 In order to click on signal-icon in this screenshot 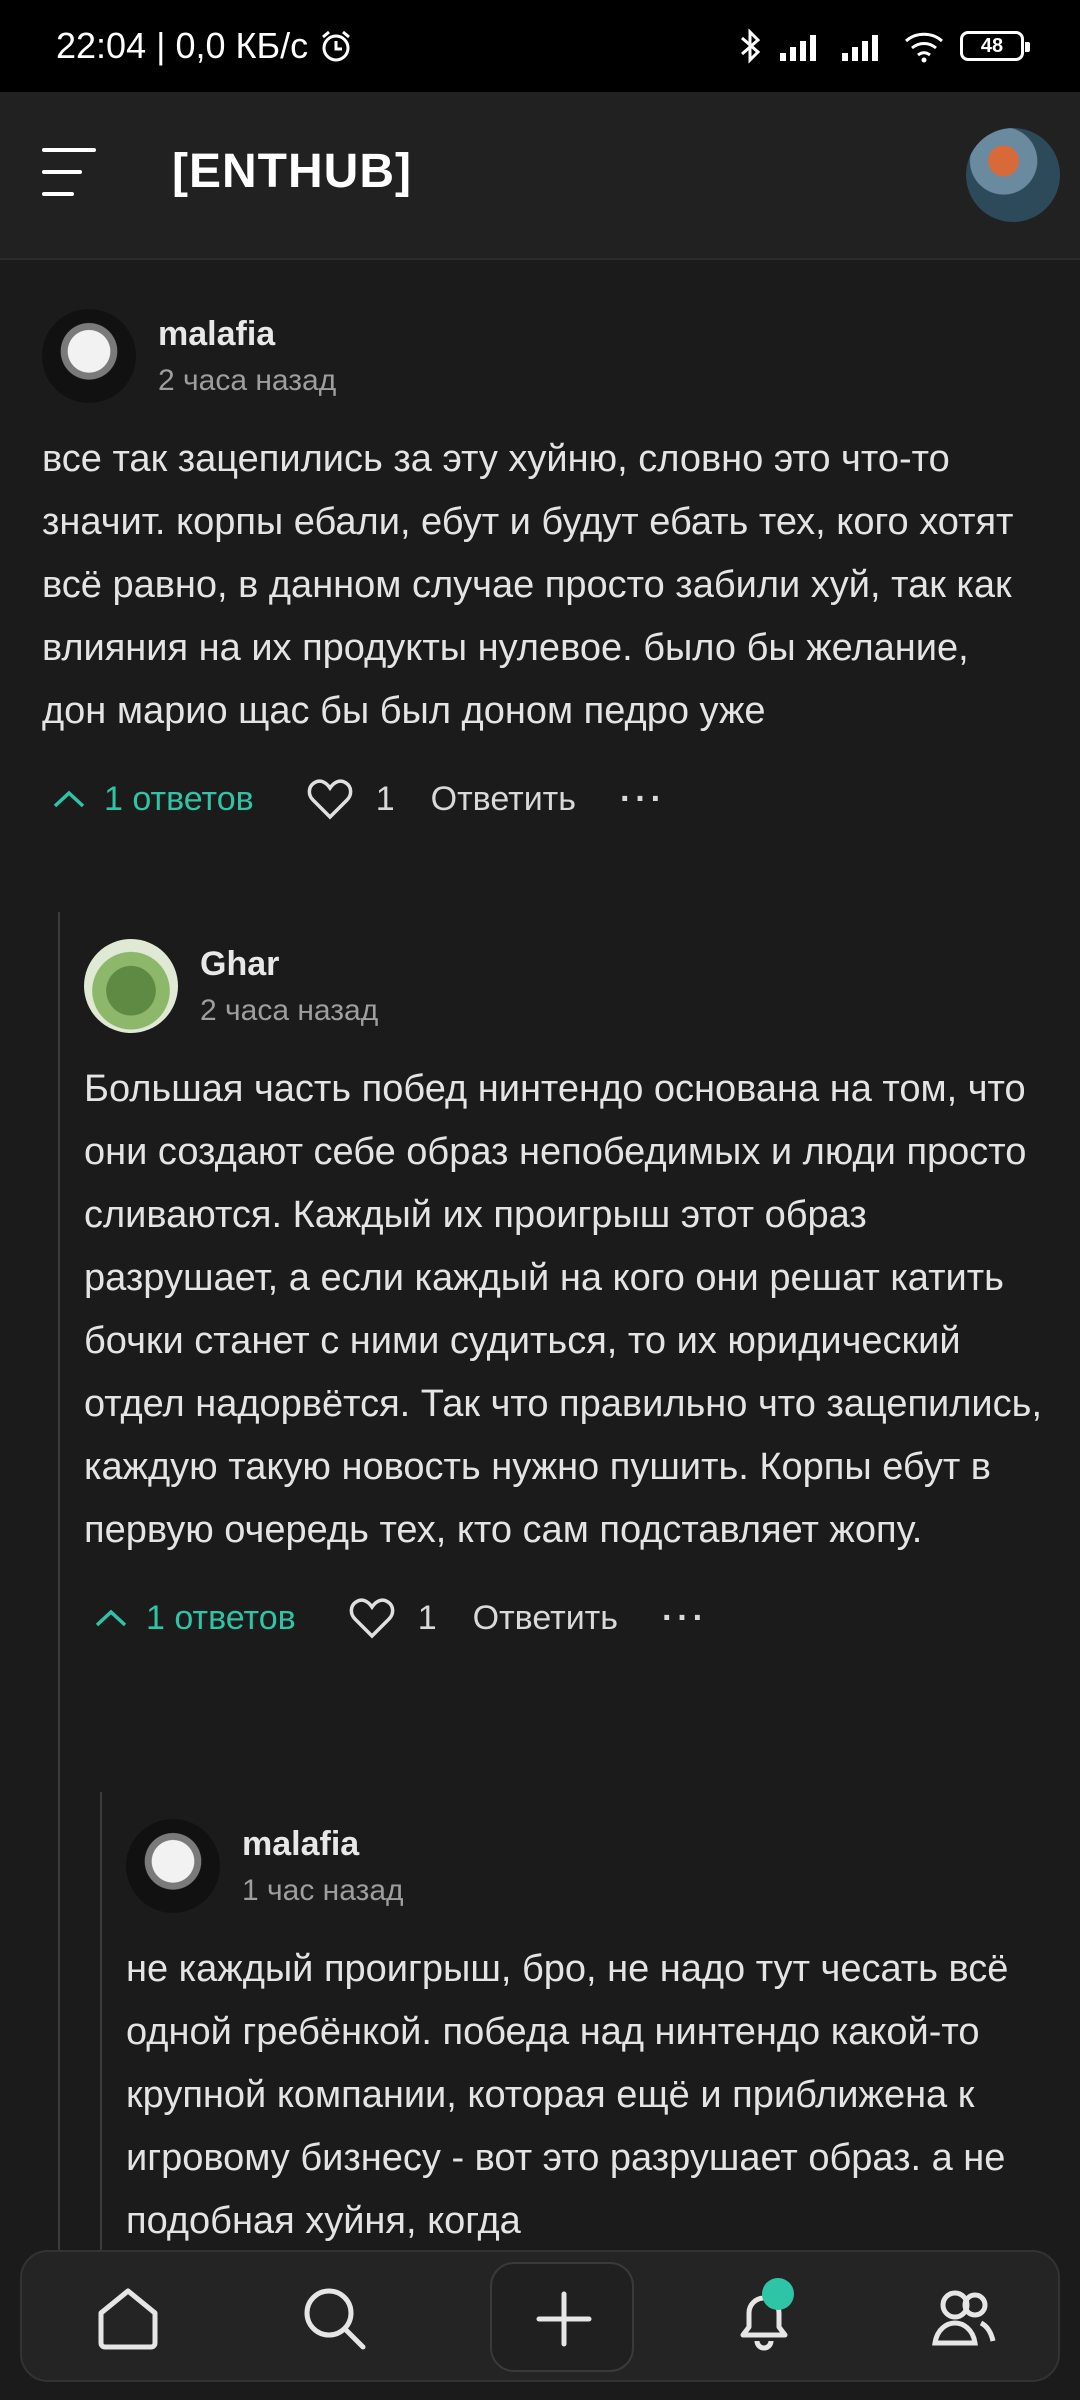, I will do `click(798, 48)`.